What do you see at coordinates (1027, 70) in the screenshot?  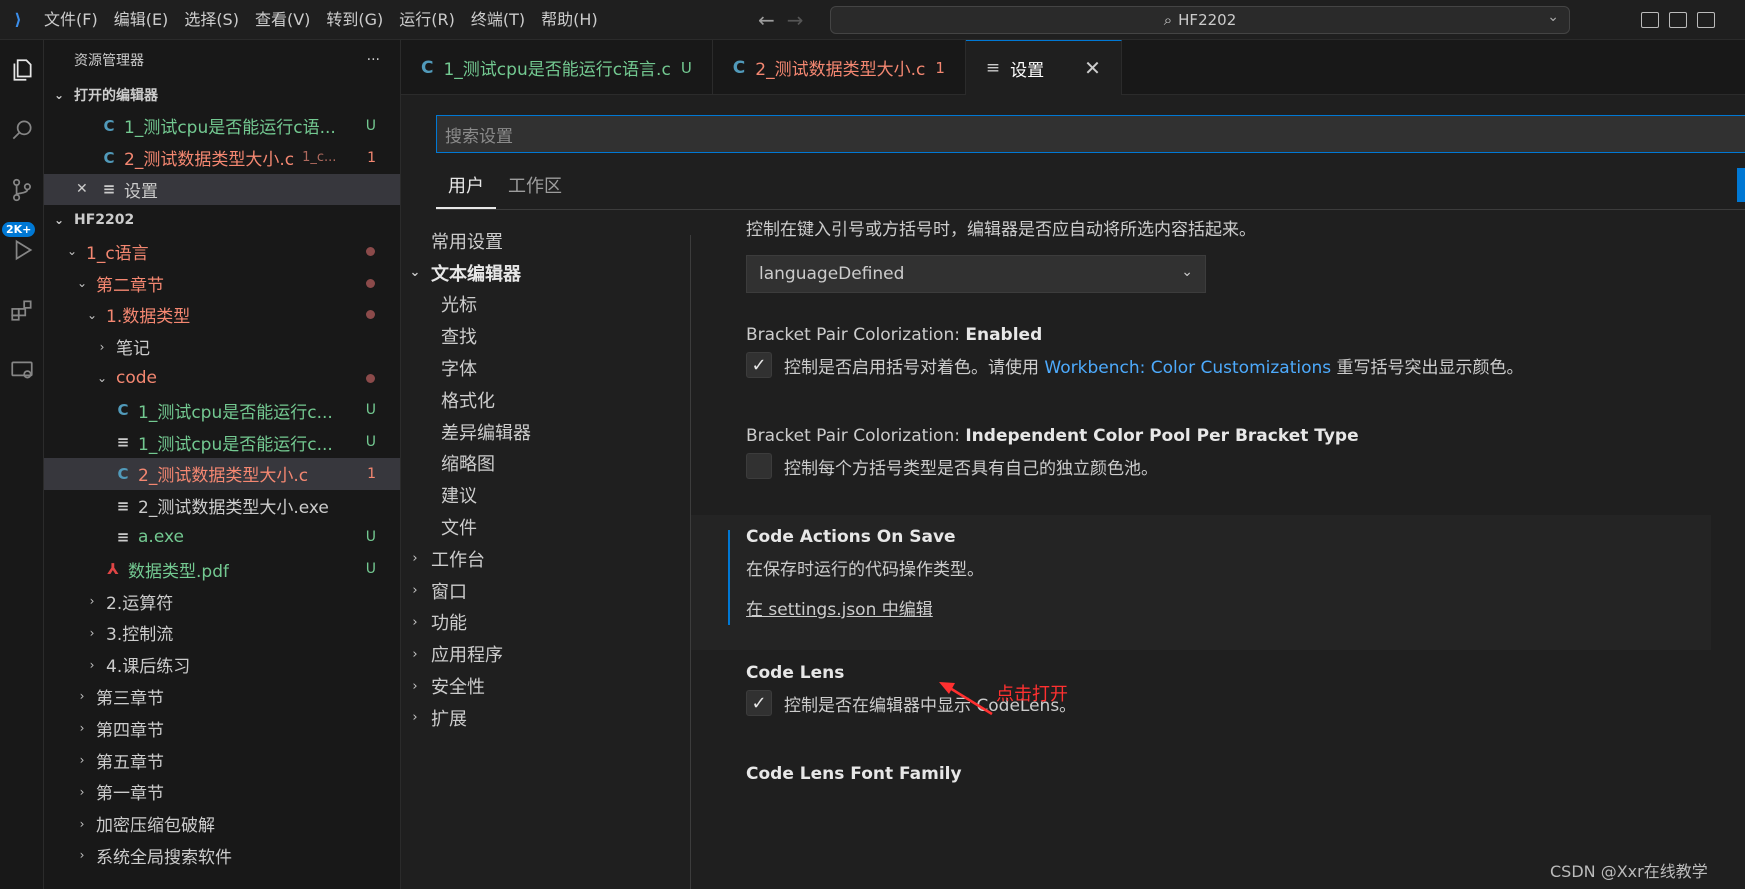 I see `tab-label: 设置` at bounding box center [1027, 70].